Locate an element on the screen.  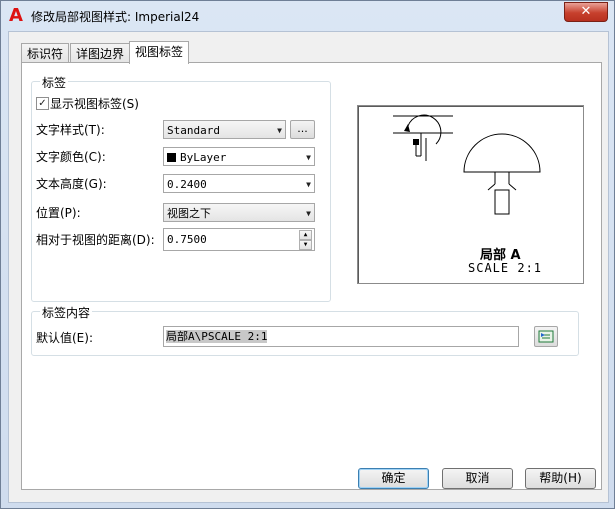
default-value-label: 默认值(E): is located at coordinates (64, 338).